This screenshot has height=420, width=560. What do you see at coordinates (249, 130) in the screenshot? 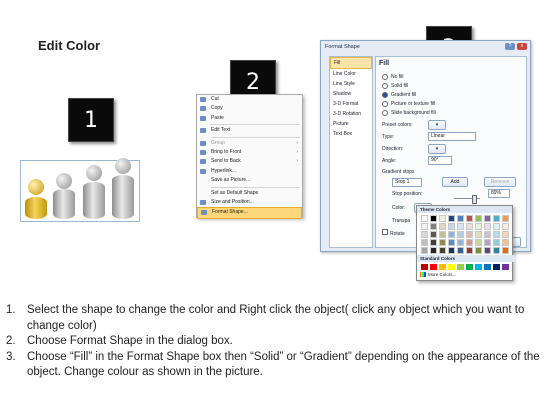
I see `menu-item-edit-text: Edit Text` at bounding box center [249, 130].